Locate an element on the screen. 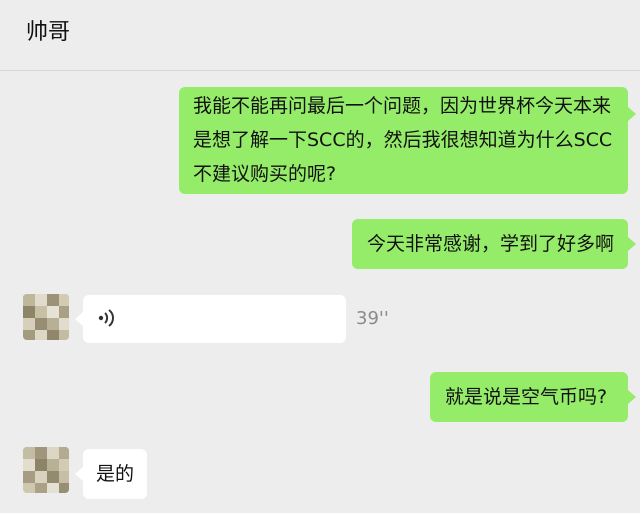 The width and height of the screenshot is (640, 513). outgoing-message: 今天非常感谢，学到了好多啊 is located at coordinates (490, 244).